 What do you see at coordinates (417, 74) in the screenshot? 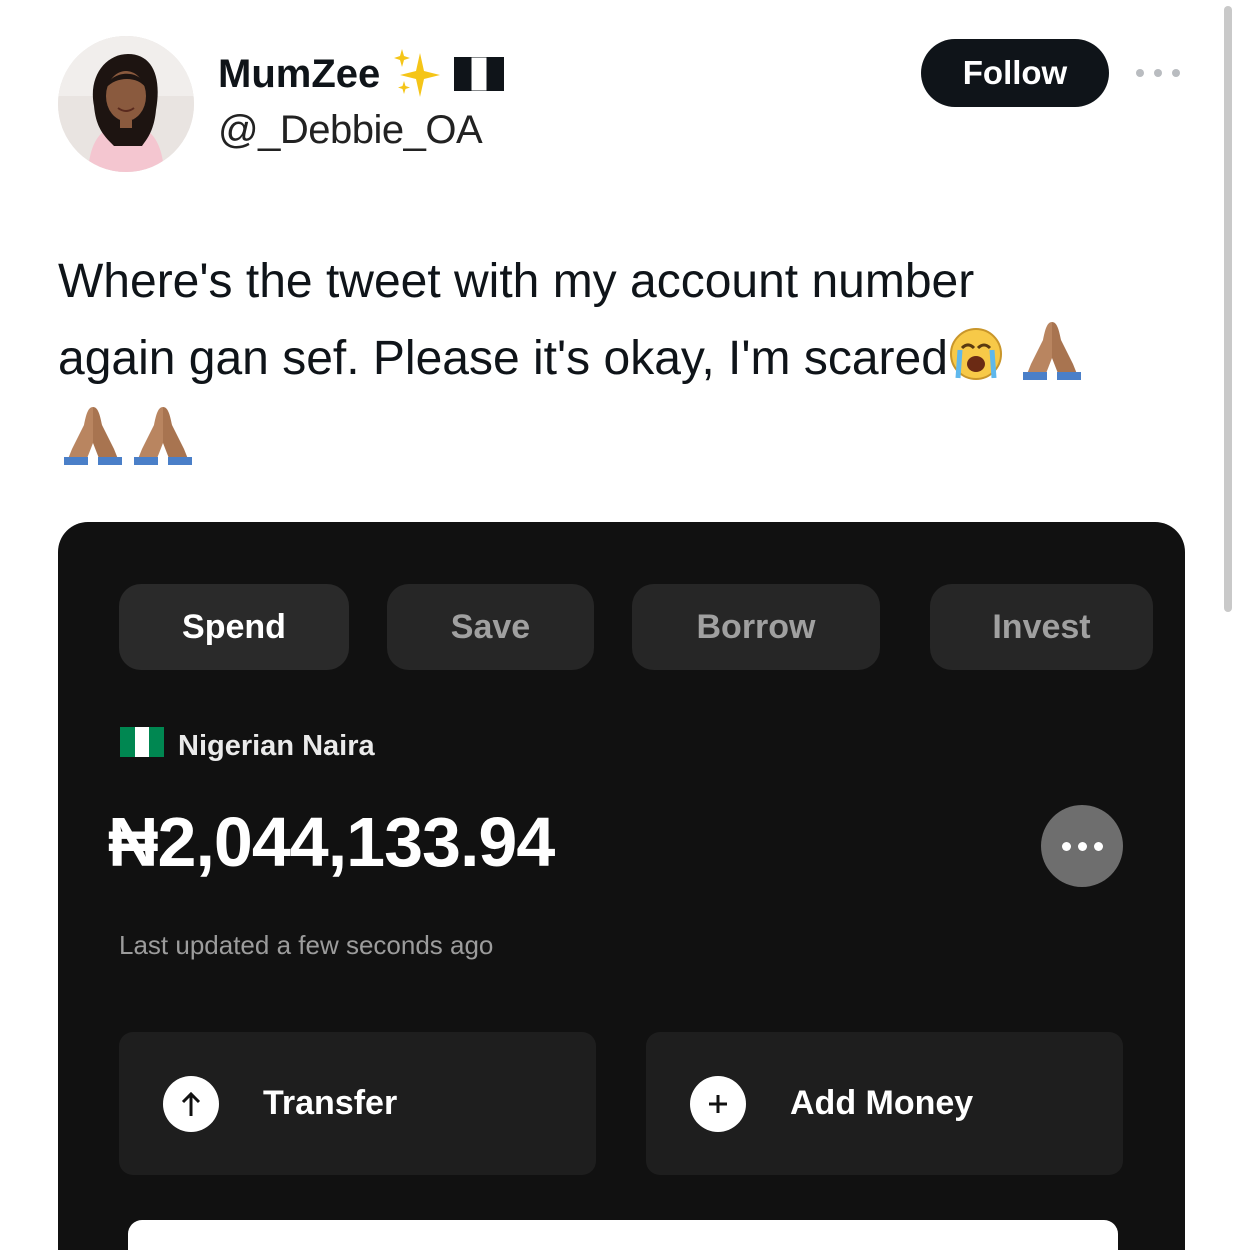
I see `sparkles-icon` at bounding box center [417, 74].